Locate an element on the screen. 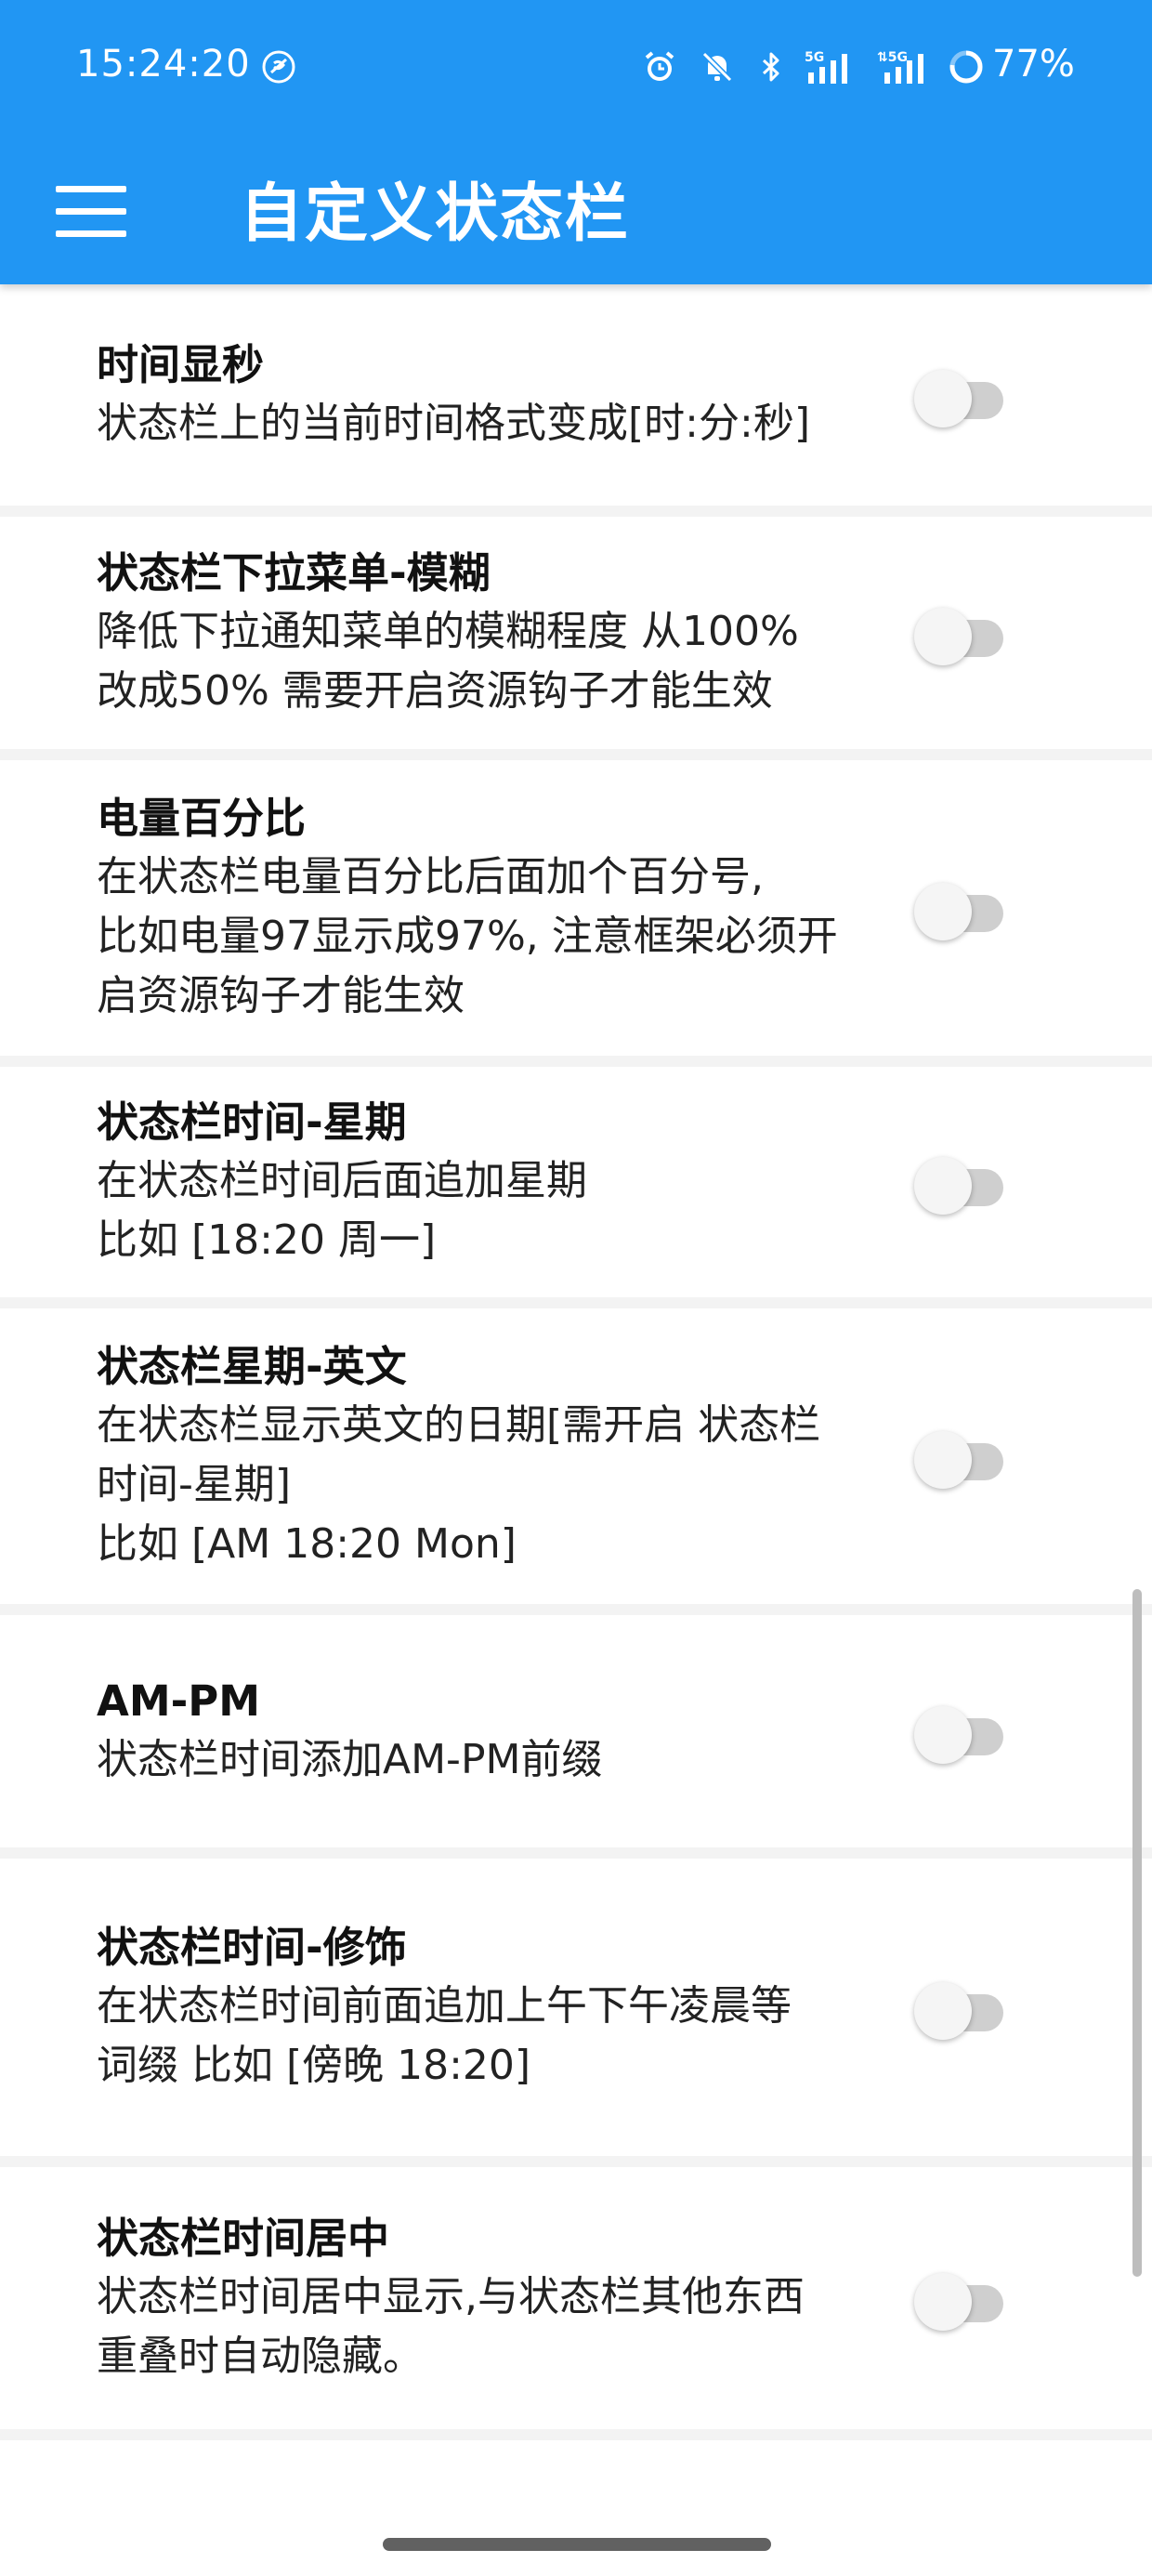 The height and width of the screenshot is (2576, 1152). setting-description: 在状态栏时间前面追加上午下午凌晨等 词缀 比如 [傍晚 18:20] is located at coordinates (444, 2035).